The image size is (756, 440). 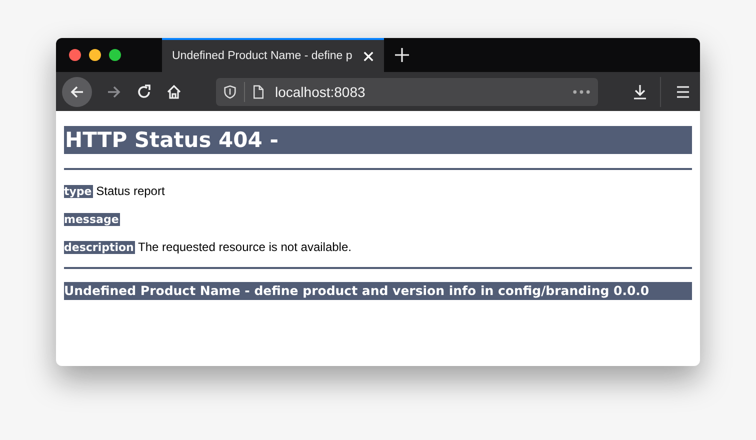 I want to click on field-value: Status report, so click(x=130, y=191).